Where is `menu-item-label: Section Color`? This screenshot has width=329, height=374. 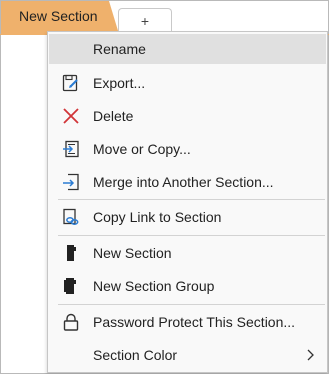 menu-item-label: Section Color is located at coordinates (135, 355).